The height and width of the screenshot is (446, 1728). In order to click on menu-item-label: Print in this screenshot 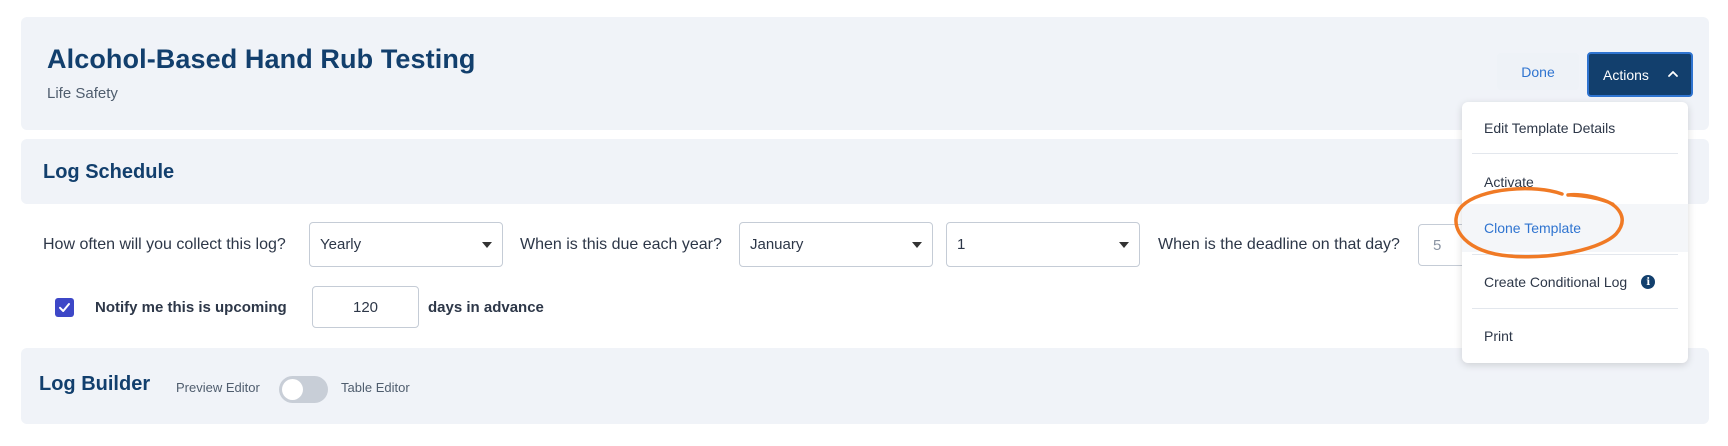, I will do `click(1498, 336)`.